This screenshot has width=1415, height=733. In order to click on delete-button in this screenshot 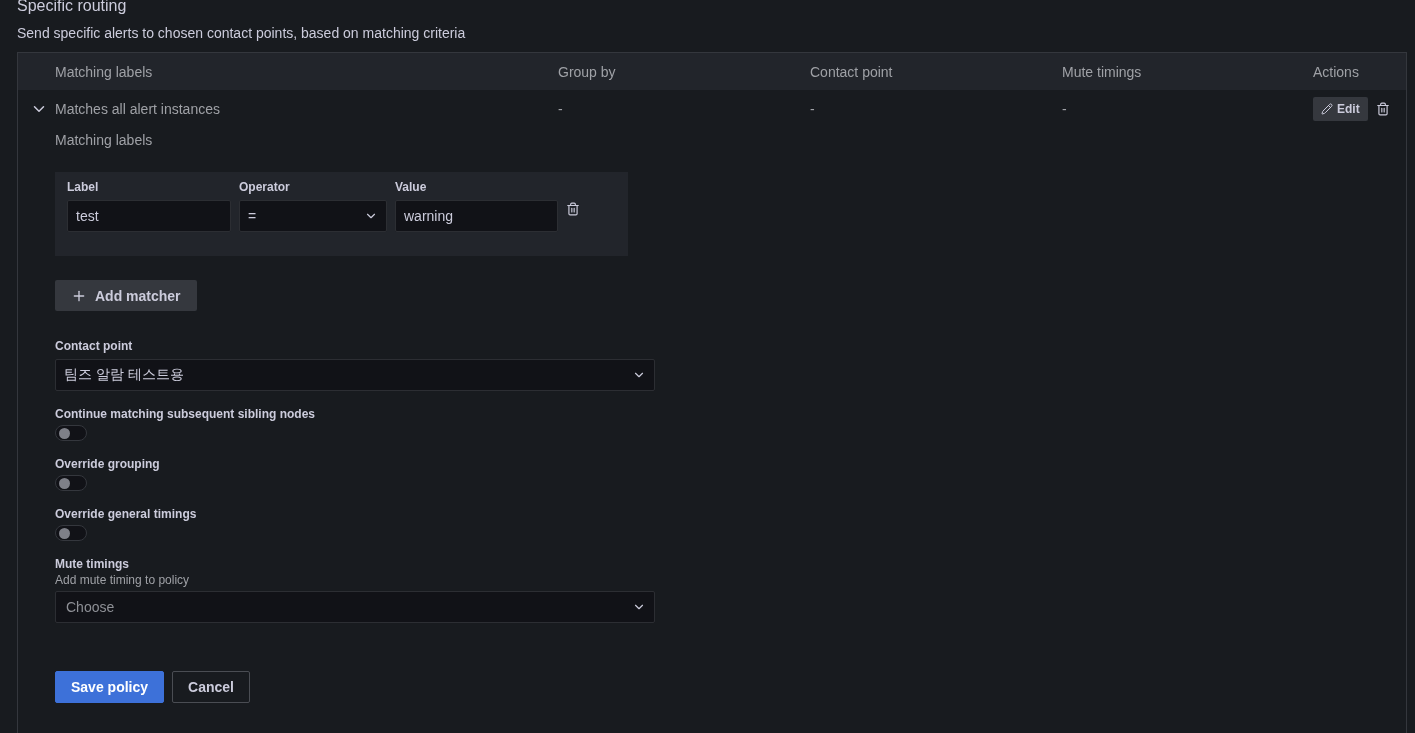, I will do `click(1382, 109)`.